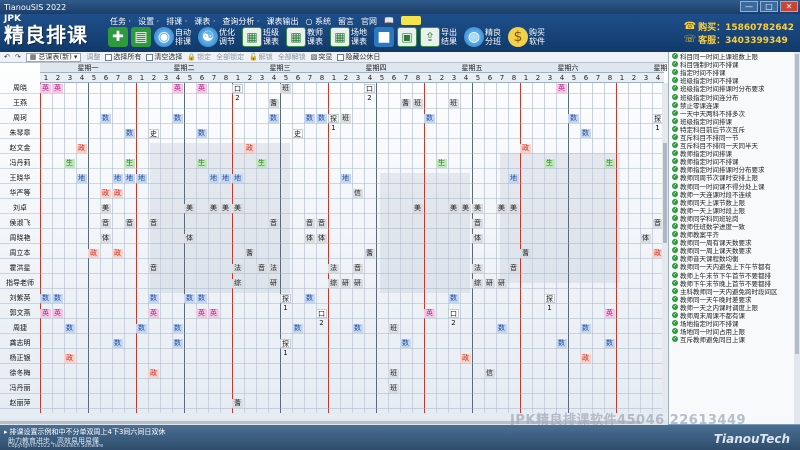  What do you see at coordinates (262, 37) in the screenshot?
I see `class-table-button: ▦ 班级课表` at bounding box center [262, 37].